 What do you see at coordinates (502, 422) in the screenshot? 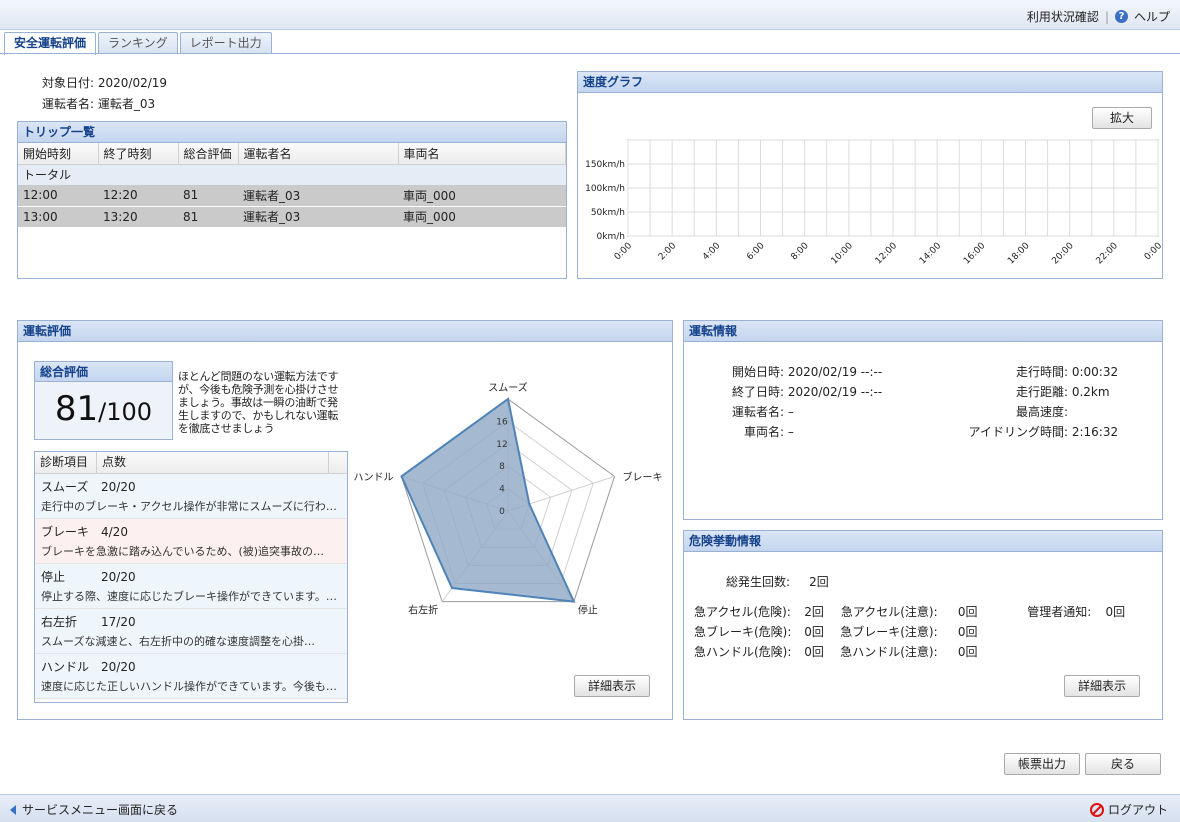
I see `radar-tick-label: 16` at bounding box center [502, 422].